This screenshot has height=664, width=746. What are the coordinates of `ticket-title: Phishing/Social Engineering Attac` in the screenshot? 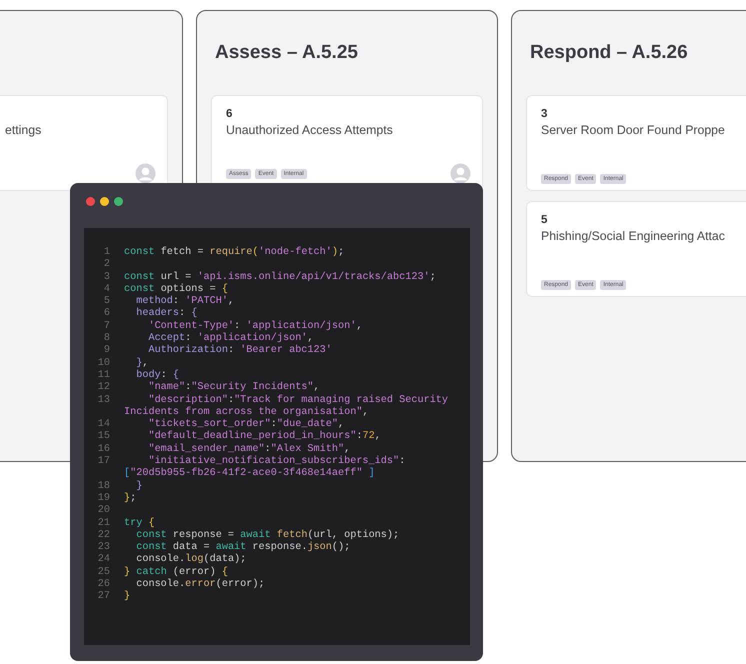 It's located at (633, 236).